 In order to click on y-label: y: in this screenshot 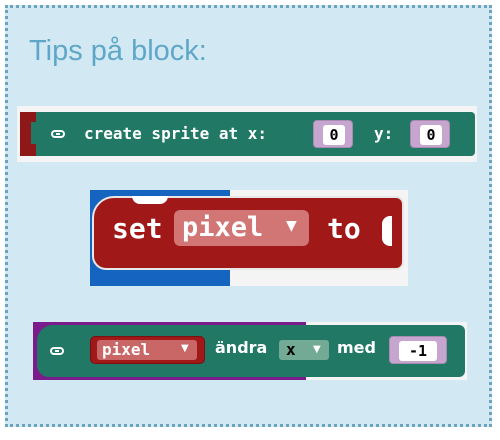, I will do `click(384, 133)`.